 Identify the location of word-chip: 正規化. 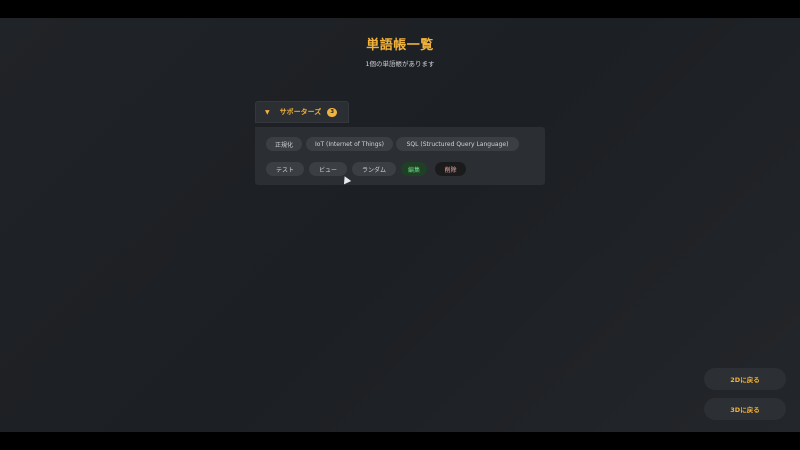
(284, 144).